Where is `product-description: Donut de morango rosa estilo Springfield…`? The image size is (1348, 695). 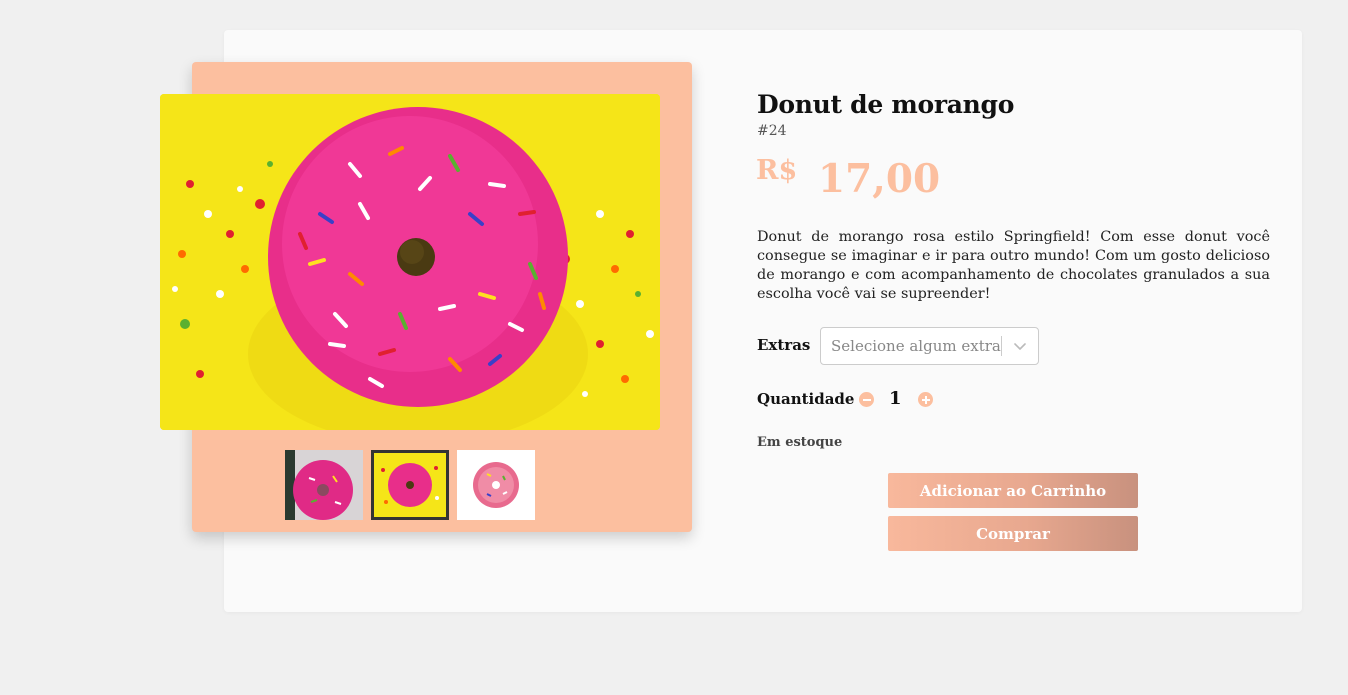
product-description: Donut de morango rosa estilo Springfield… is located at coordinates (1013, 265).